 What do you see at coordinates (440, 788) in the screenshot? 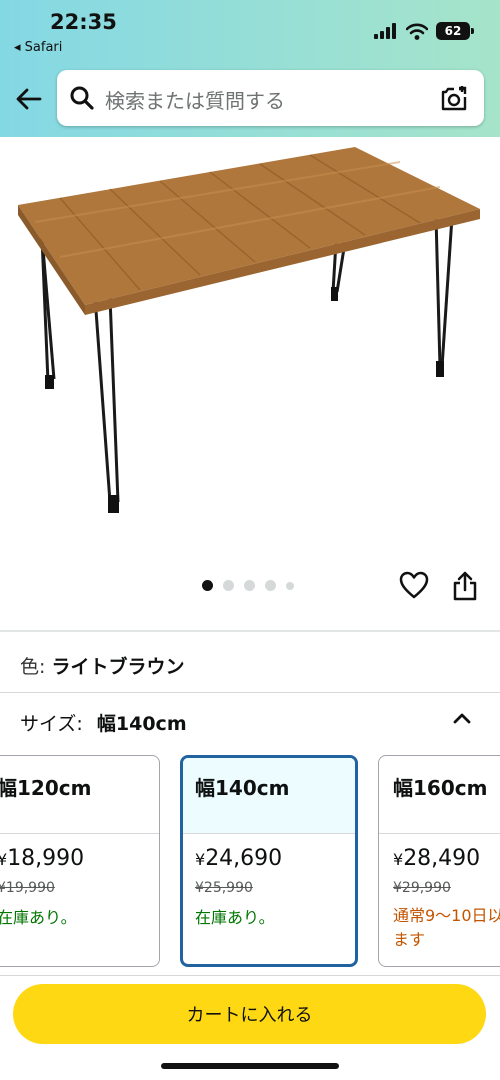
I see `size-option-title: 幅160cm` at bounding box center [440, 788].